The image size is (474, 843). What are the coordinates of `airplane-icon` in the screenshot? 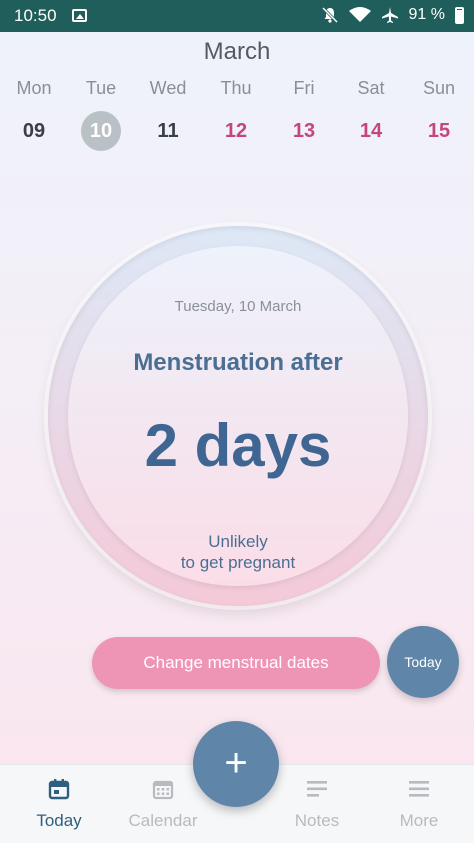 It's located at (389, 15).